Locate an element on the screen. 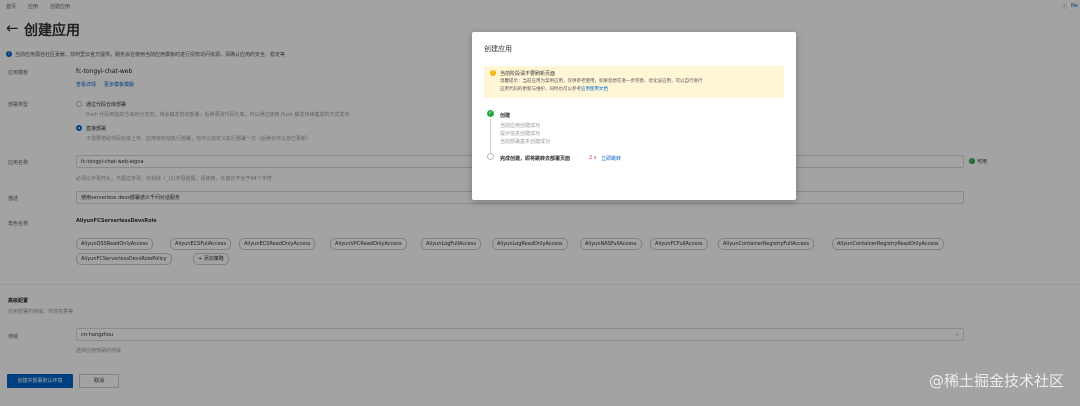  step1-item: 当前应用创建成功 is located at coordinates (520, 126).